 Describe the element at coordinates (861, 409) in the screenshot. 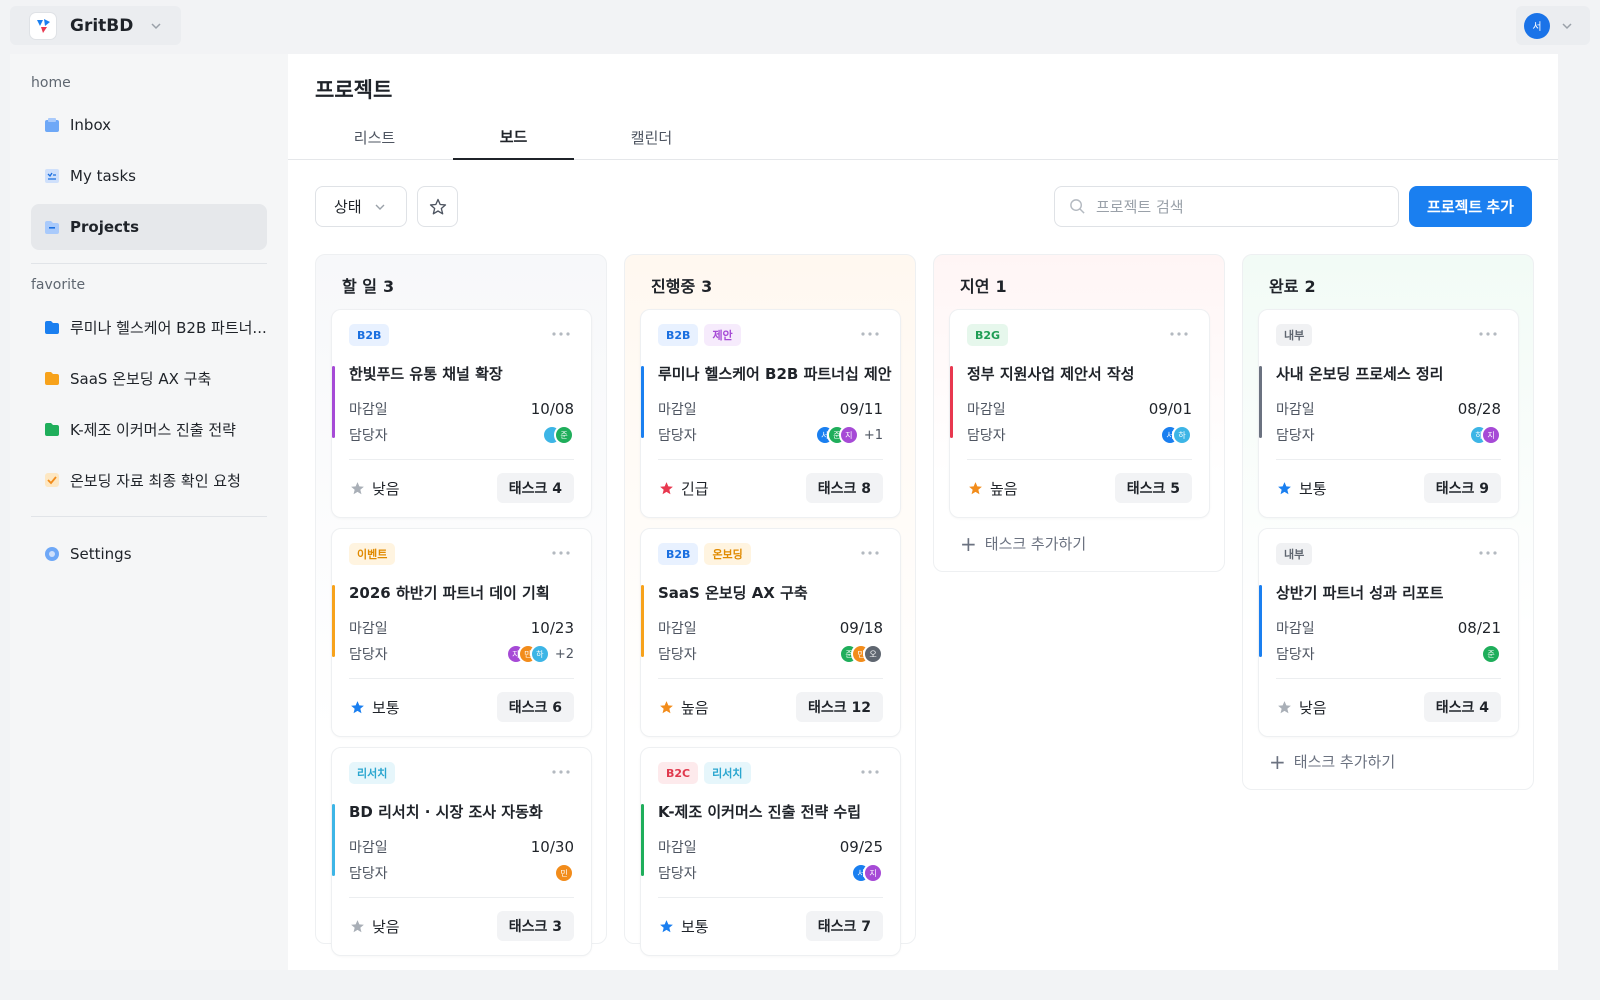

I see `due-date-value: 09/11` at that location.